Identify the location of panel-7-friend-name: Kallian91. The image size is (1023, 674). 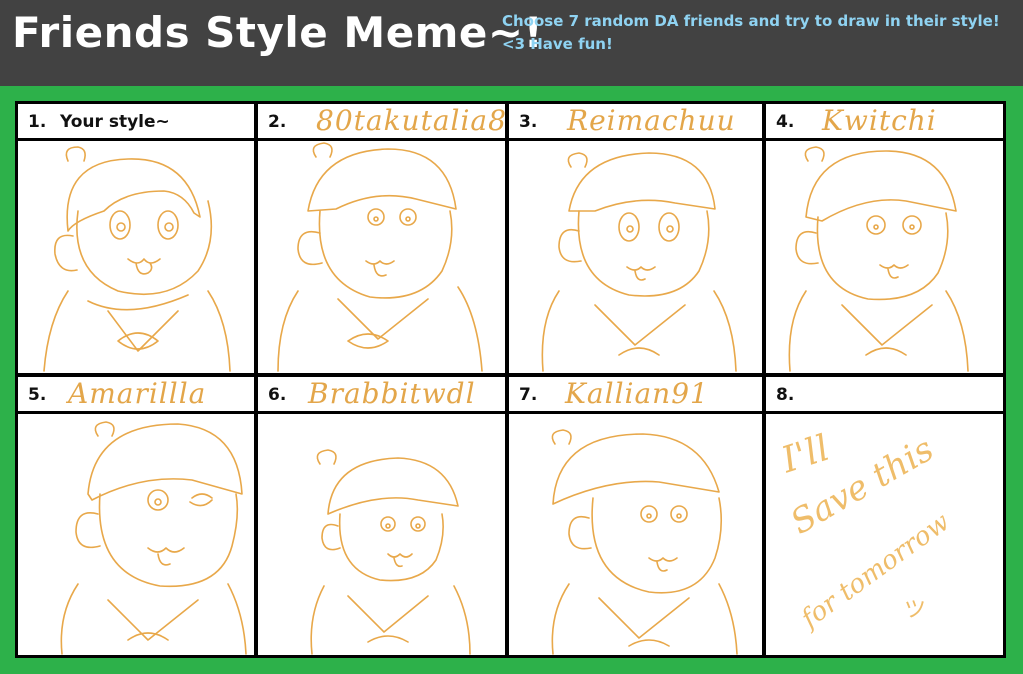
(637, 393).